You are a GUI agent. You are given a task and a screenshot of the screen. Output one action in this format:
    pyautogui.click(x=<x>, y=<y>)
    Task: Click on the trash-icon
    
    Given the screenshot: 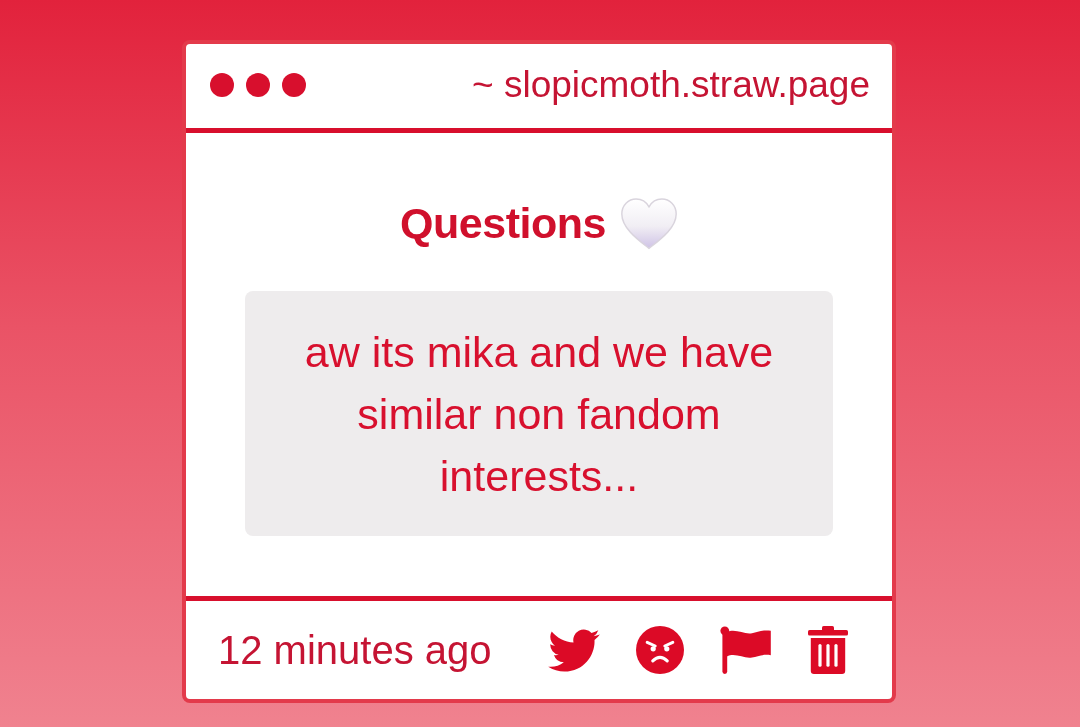 What is the action you would take?
    pyautogui.click(x=828, y=650)
    